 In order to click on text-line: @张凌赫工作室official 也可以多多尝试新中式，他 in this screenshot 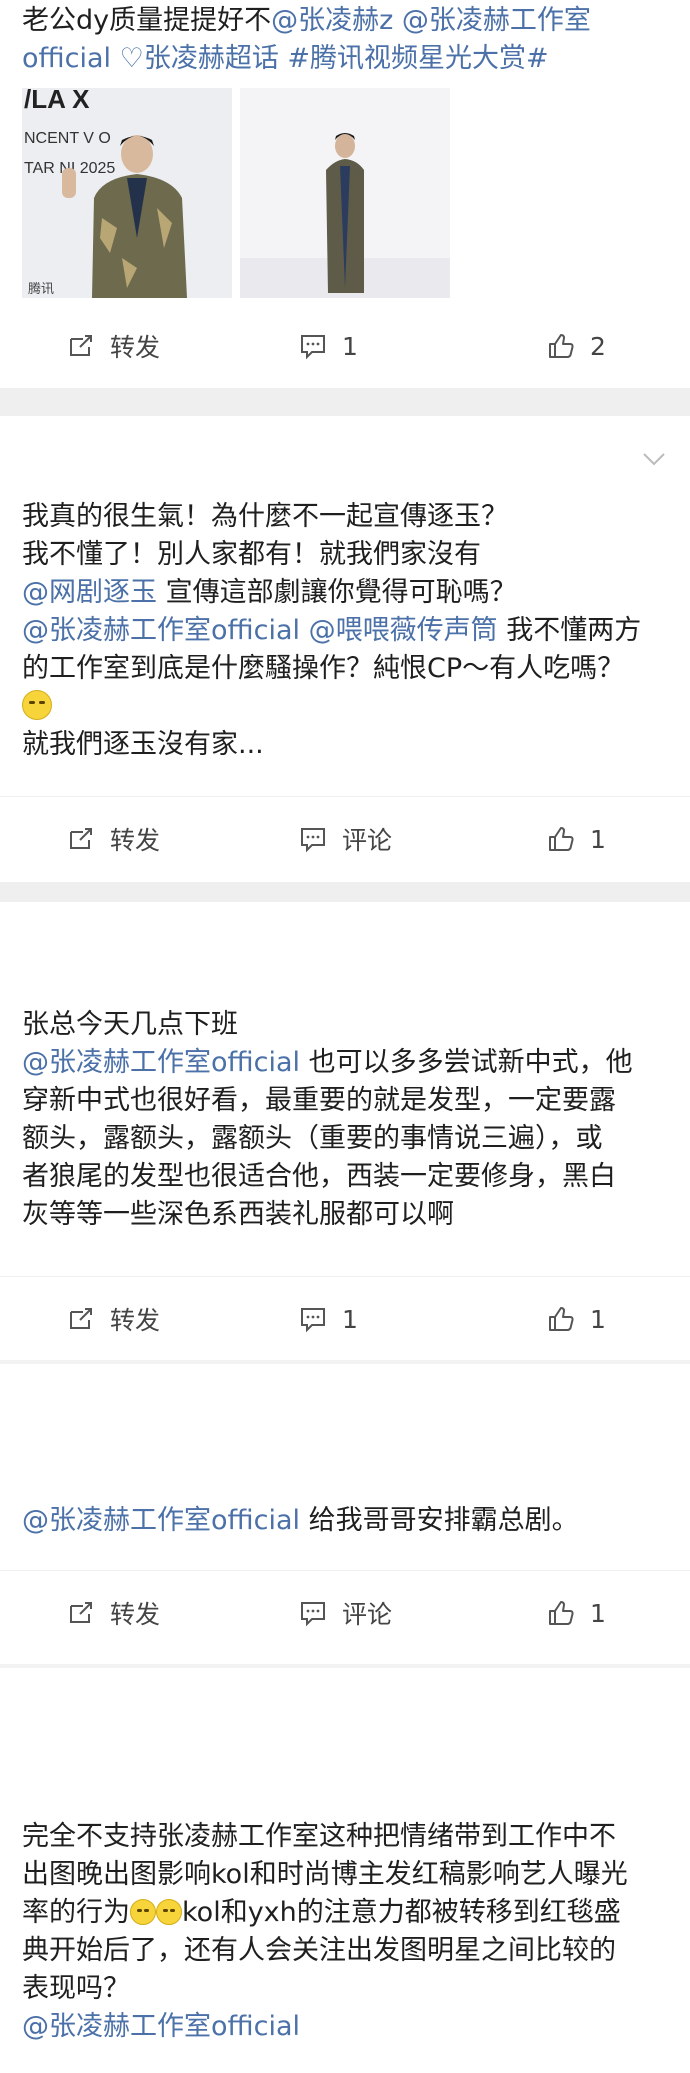, I will do `click(345, 1063)`.